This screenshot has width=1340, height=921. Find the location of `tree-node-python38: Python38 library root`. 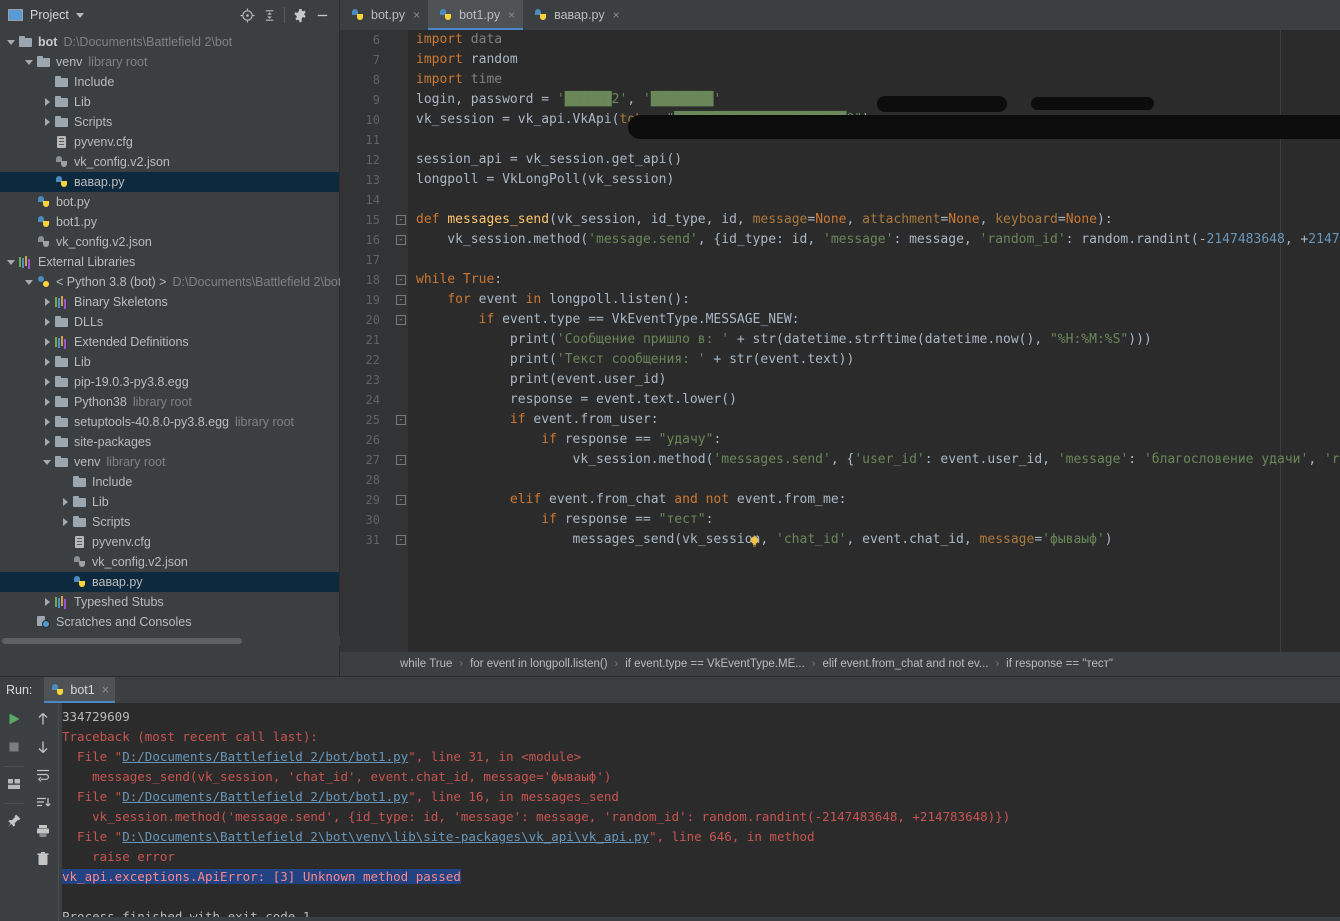

tree-node-python38: Python38 library root is located at coordinates (169, 402).